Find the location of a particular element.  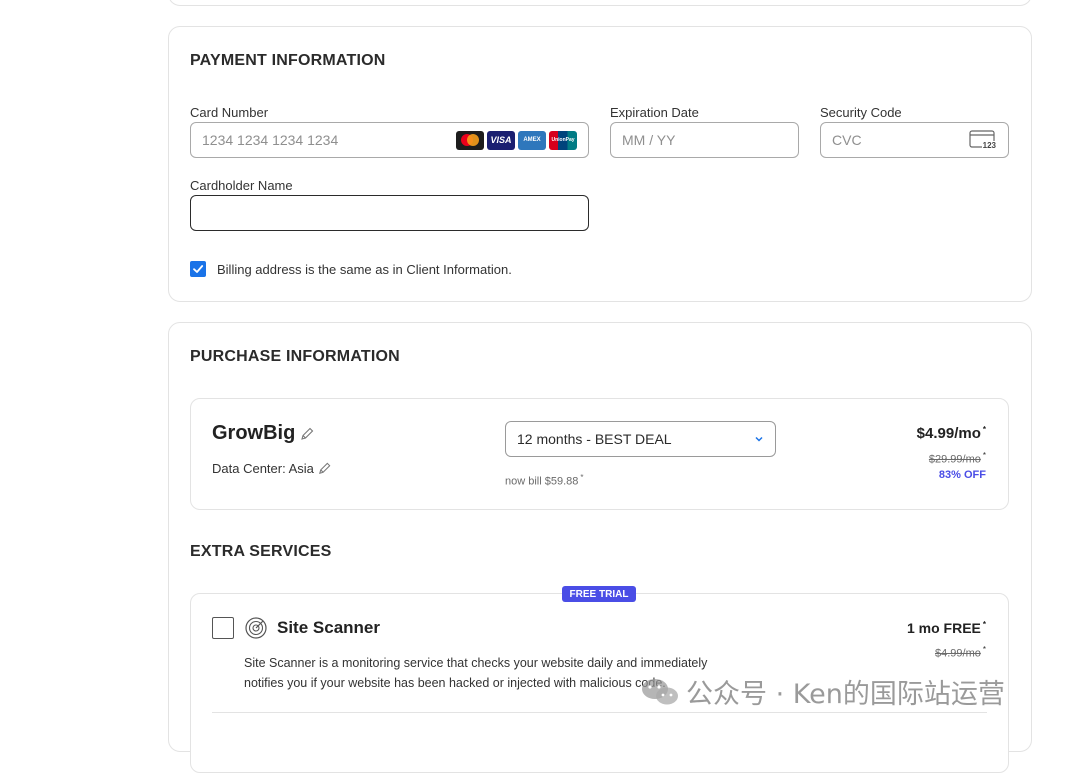

divider is located at coordinates (599, 712).